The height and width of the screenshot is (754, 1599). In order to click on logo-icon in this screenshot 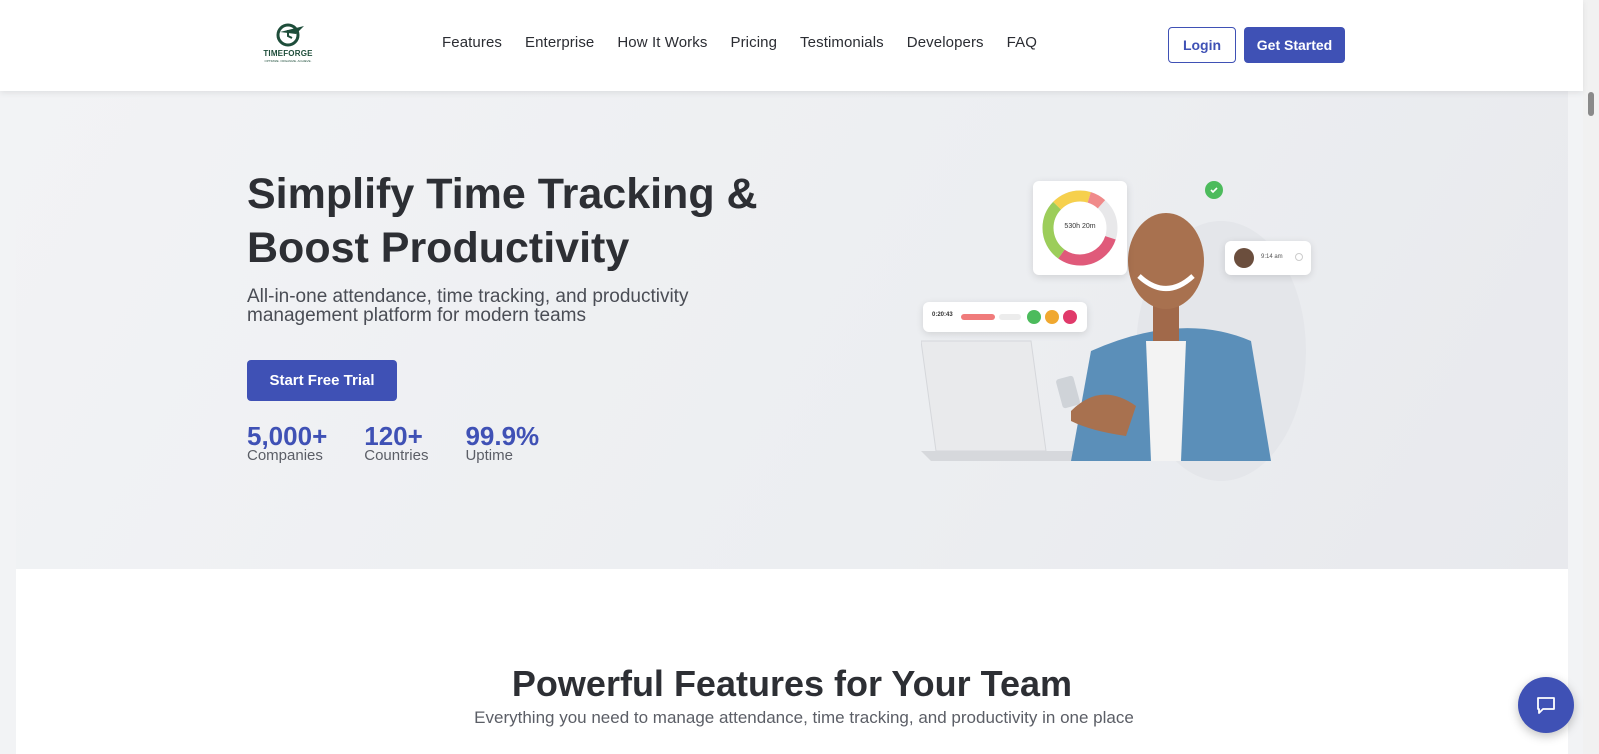, I will do `click(290, 35)`.